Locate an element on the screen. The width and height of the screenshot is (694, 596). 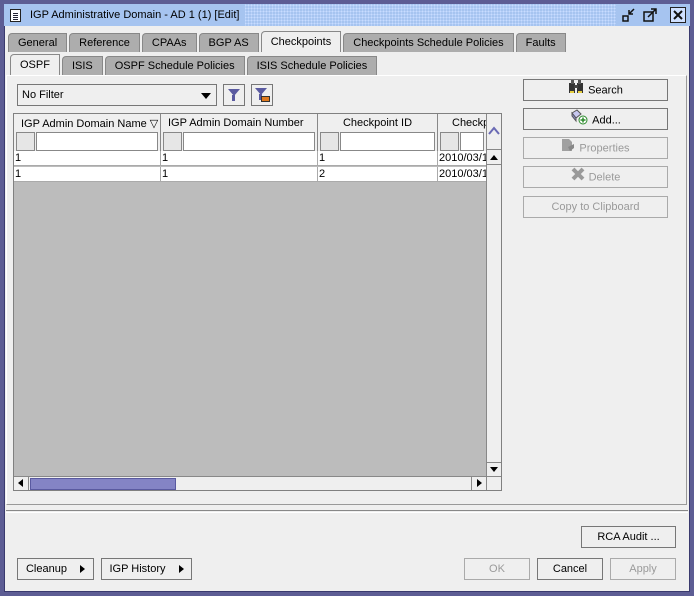
search-button: Search is located at coordinates (595, 90).